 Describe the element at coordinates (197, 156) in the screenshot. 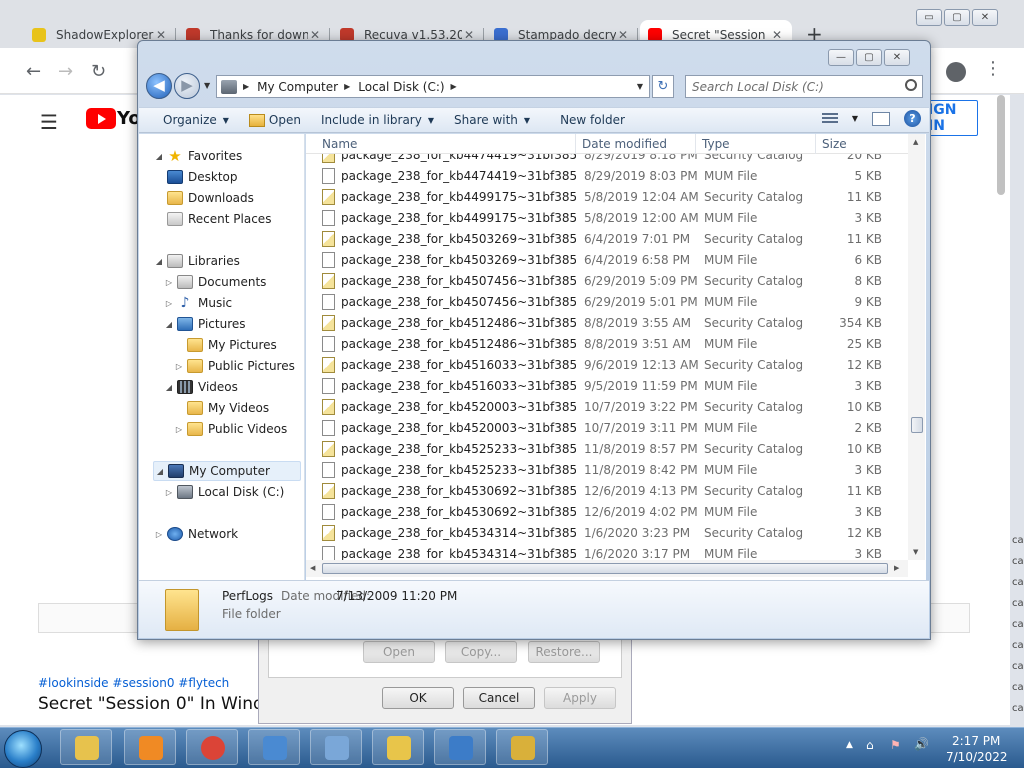

I see `nav-favorites: ◢ ★ Favorites` at that location.